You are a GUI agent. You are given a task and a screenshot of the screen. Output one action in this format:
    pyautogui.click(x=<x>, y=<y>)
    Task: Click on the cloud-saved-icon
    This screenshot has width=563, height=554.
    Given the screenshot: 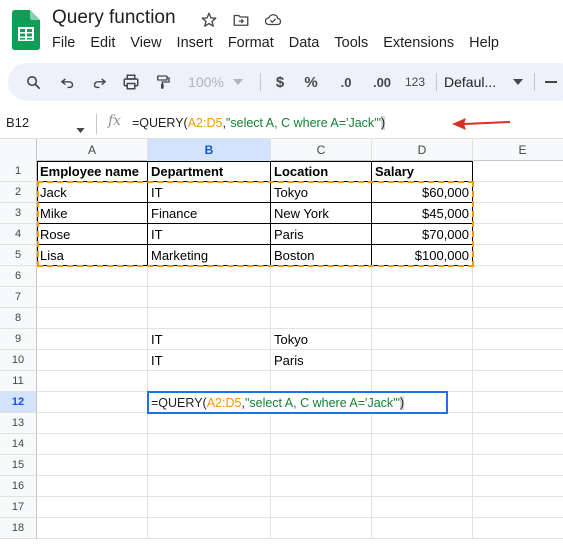 What is the action you would take?
    pyautogui.click(x=273, y=20)
    